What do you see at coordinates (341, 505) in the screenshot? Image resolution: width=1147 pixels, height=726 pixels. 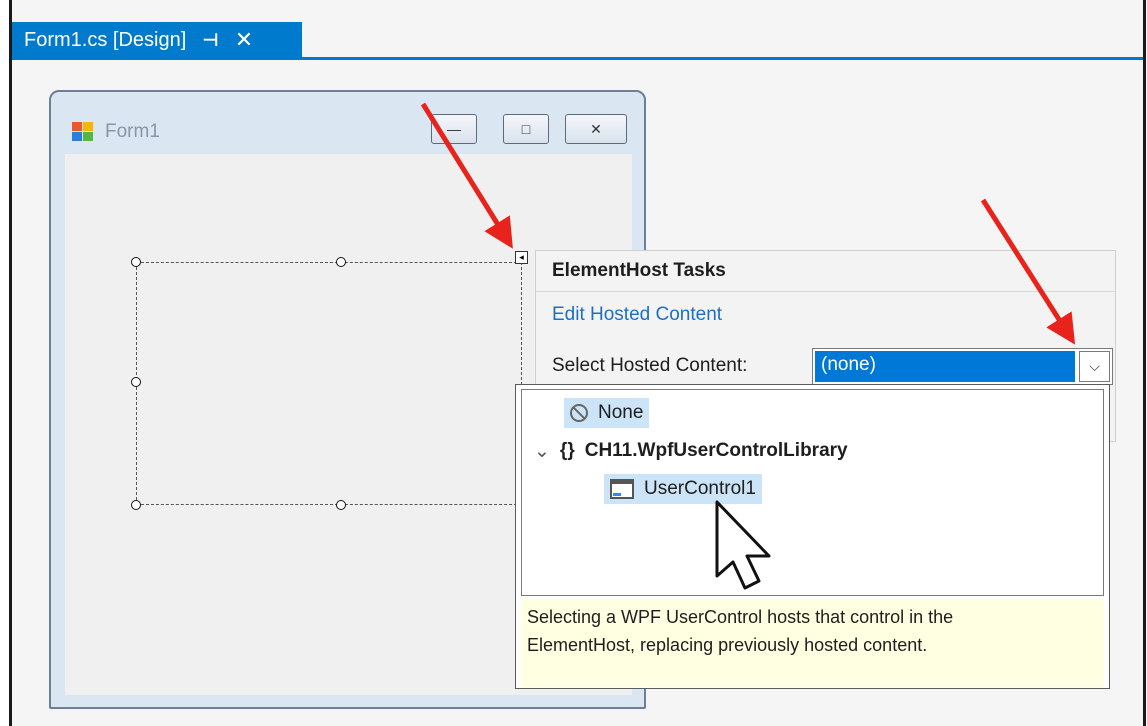 I see `resize-handle-bottom` at bounding box center [341, 505].